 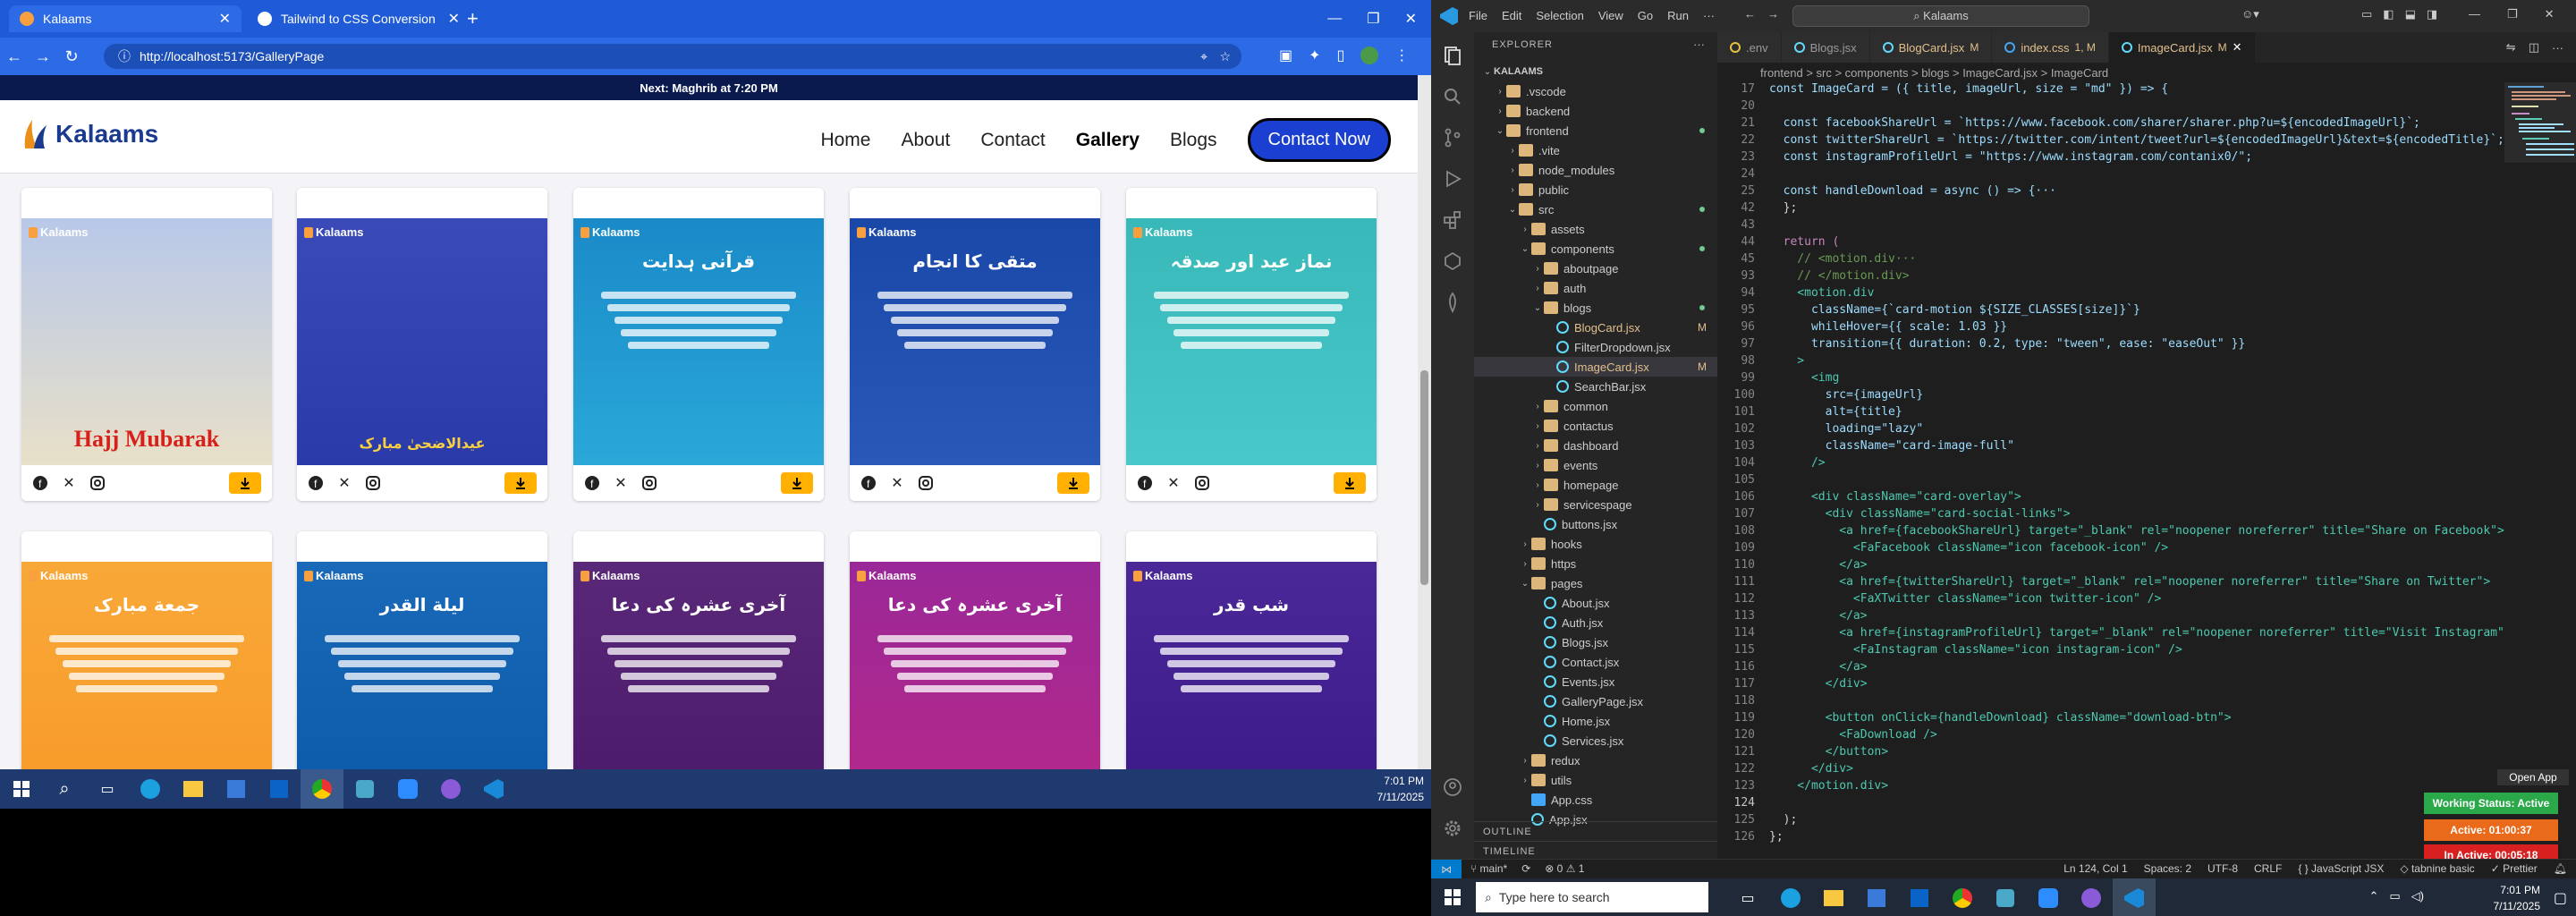 What do you see at coordinates (1595, 524) in the screenshot?
I see `tree-item: buttons.jsx` at bounding box center [1595, 524].